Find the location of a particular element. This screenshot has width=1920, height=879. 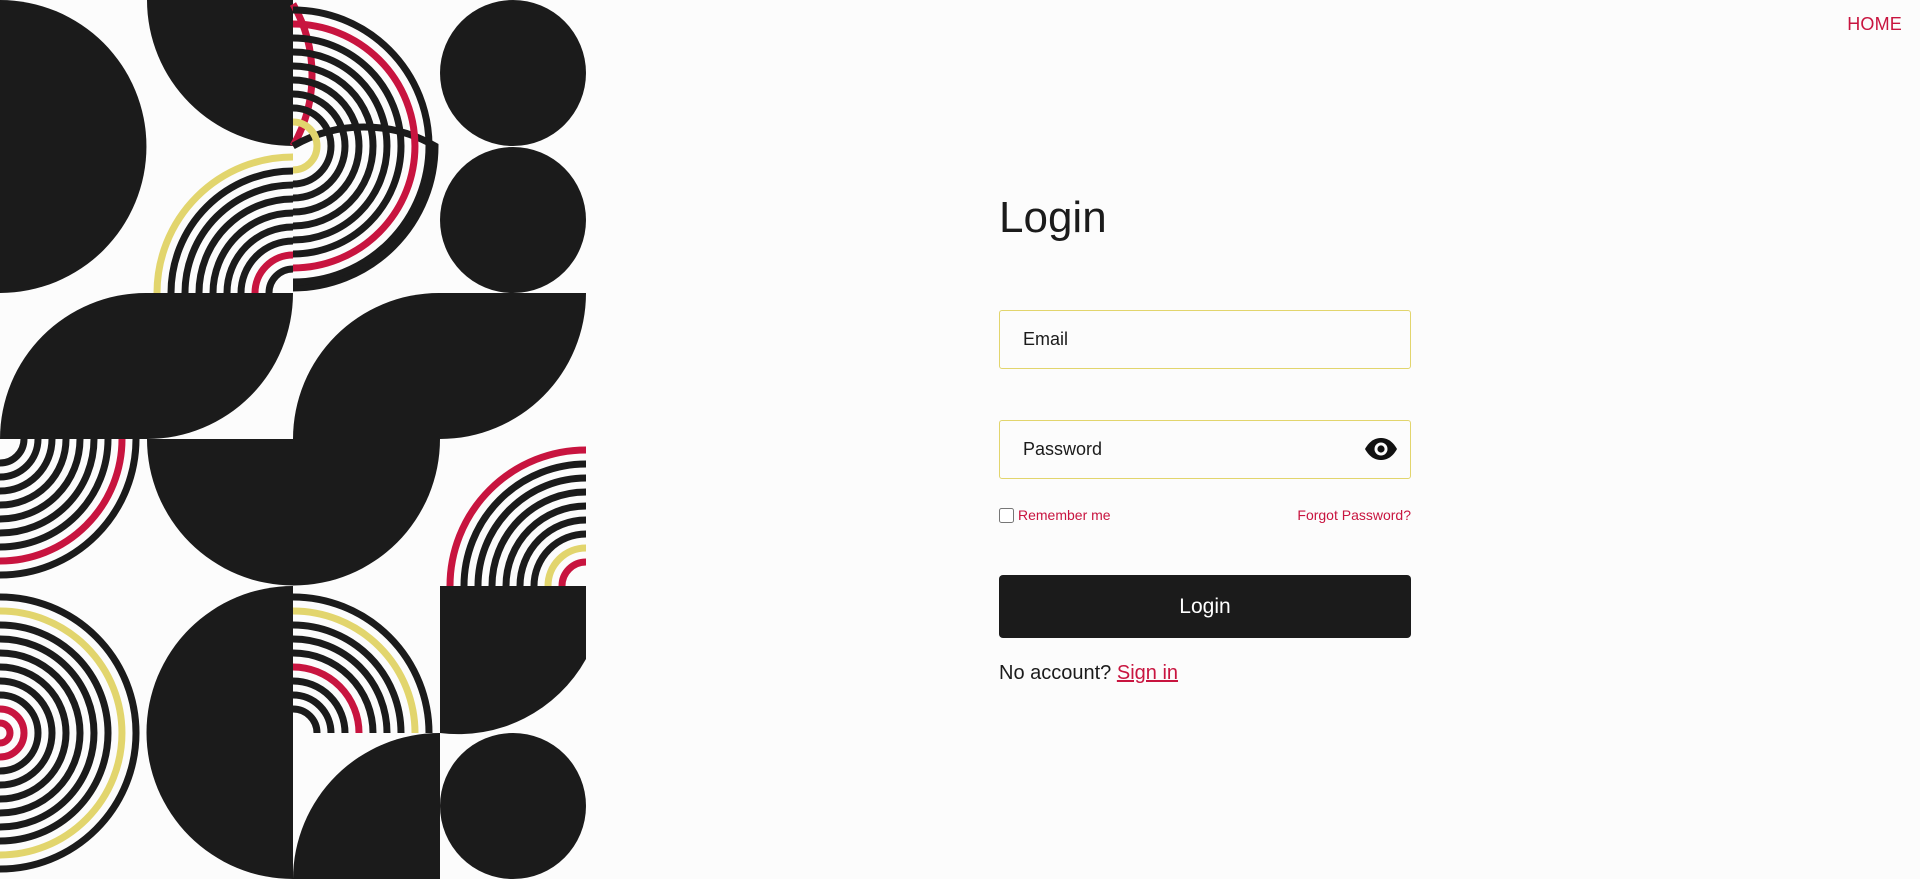

password-field-wrapper is located at coordinates (1205, 449).